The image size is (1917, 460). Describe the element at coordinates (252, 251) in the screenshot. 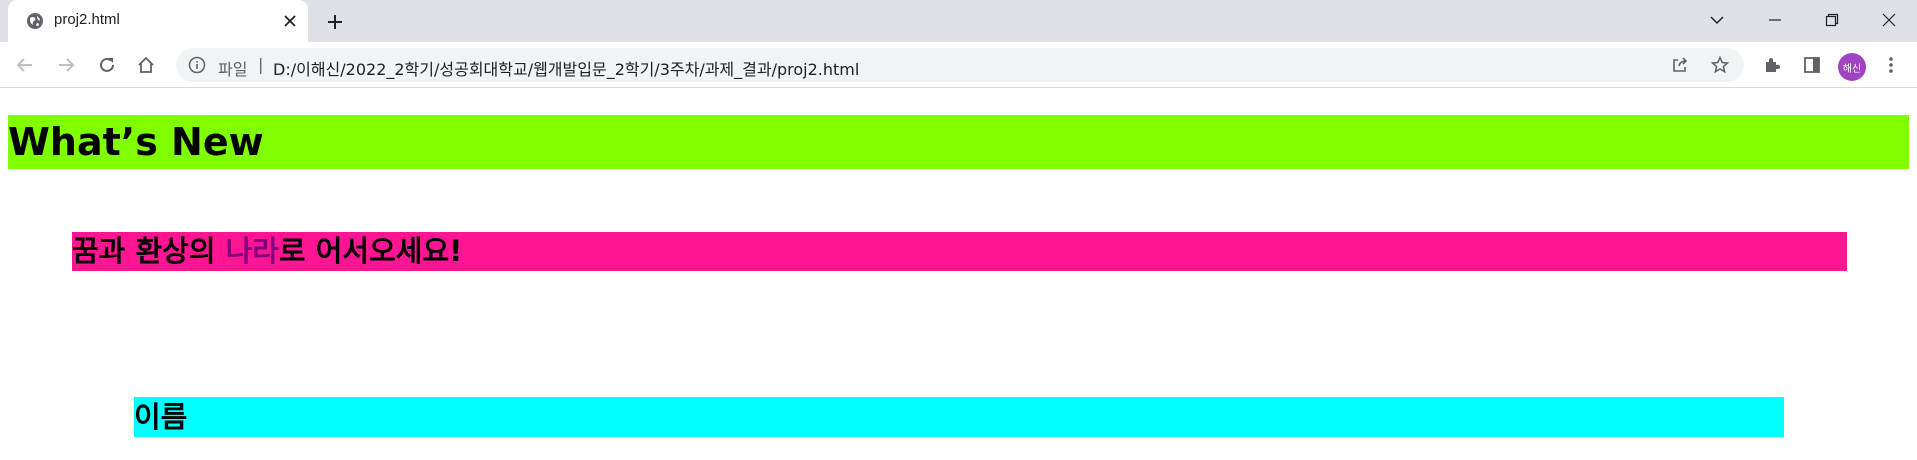

I see `welcome-highlight: 나라` at that location.